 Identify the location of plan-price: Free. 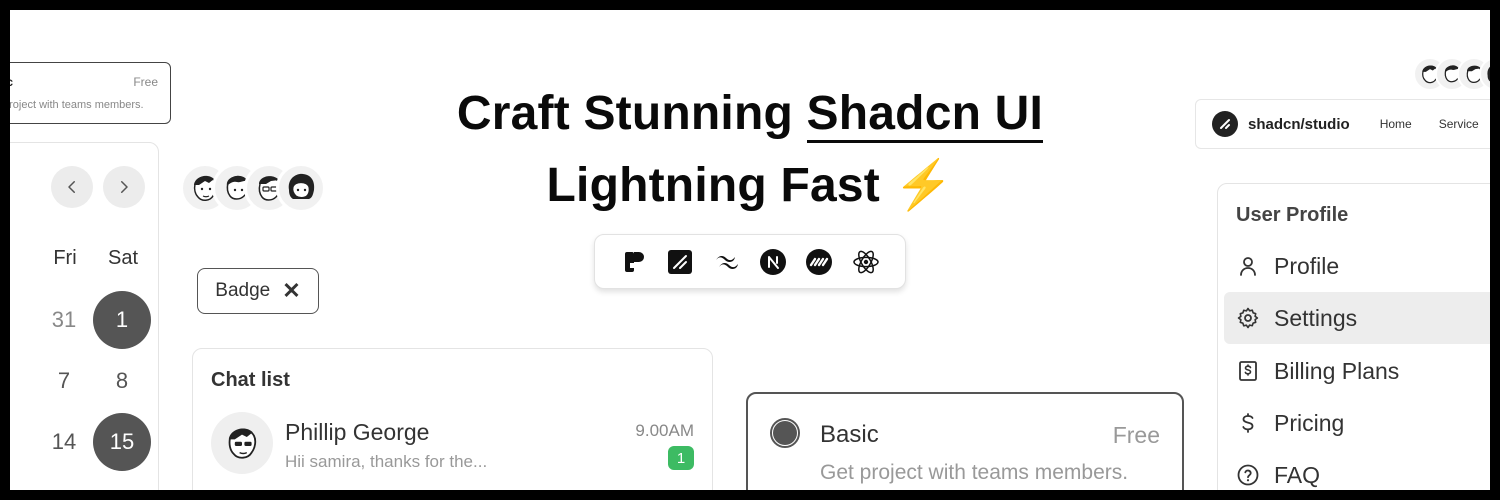
(1136, 435).